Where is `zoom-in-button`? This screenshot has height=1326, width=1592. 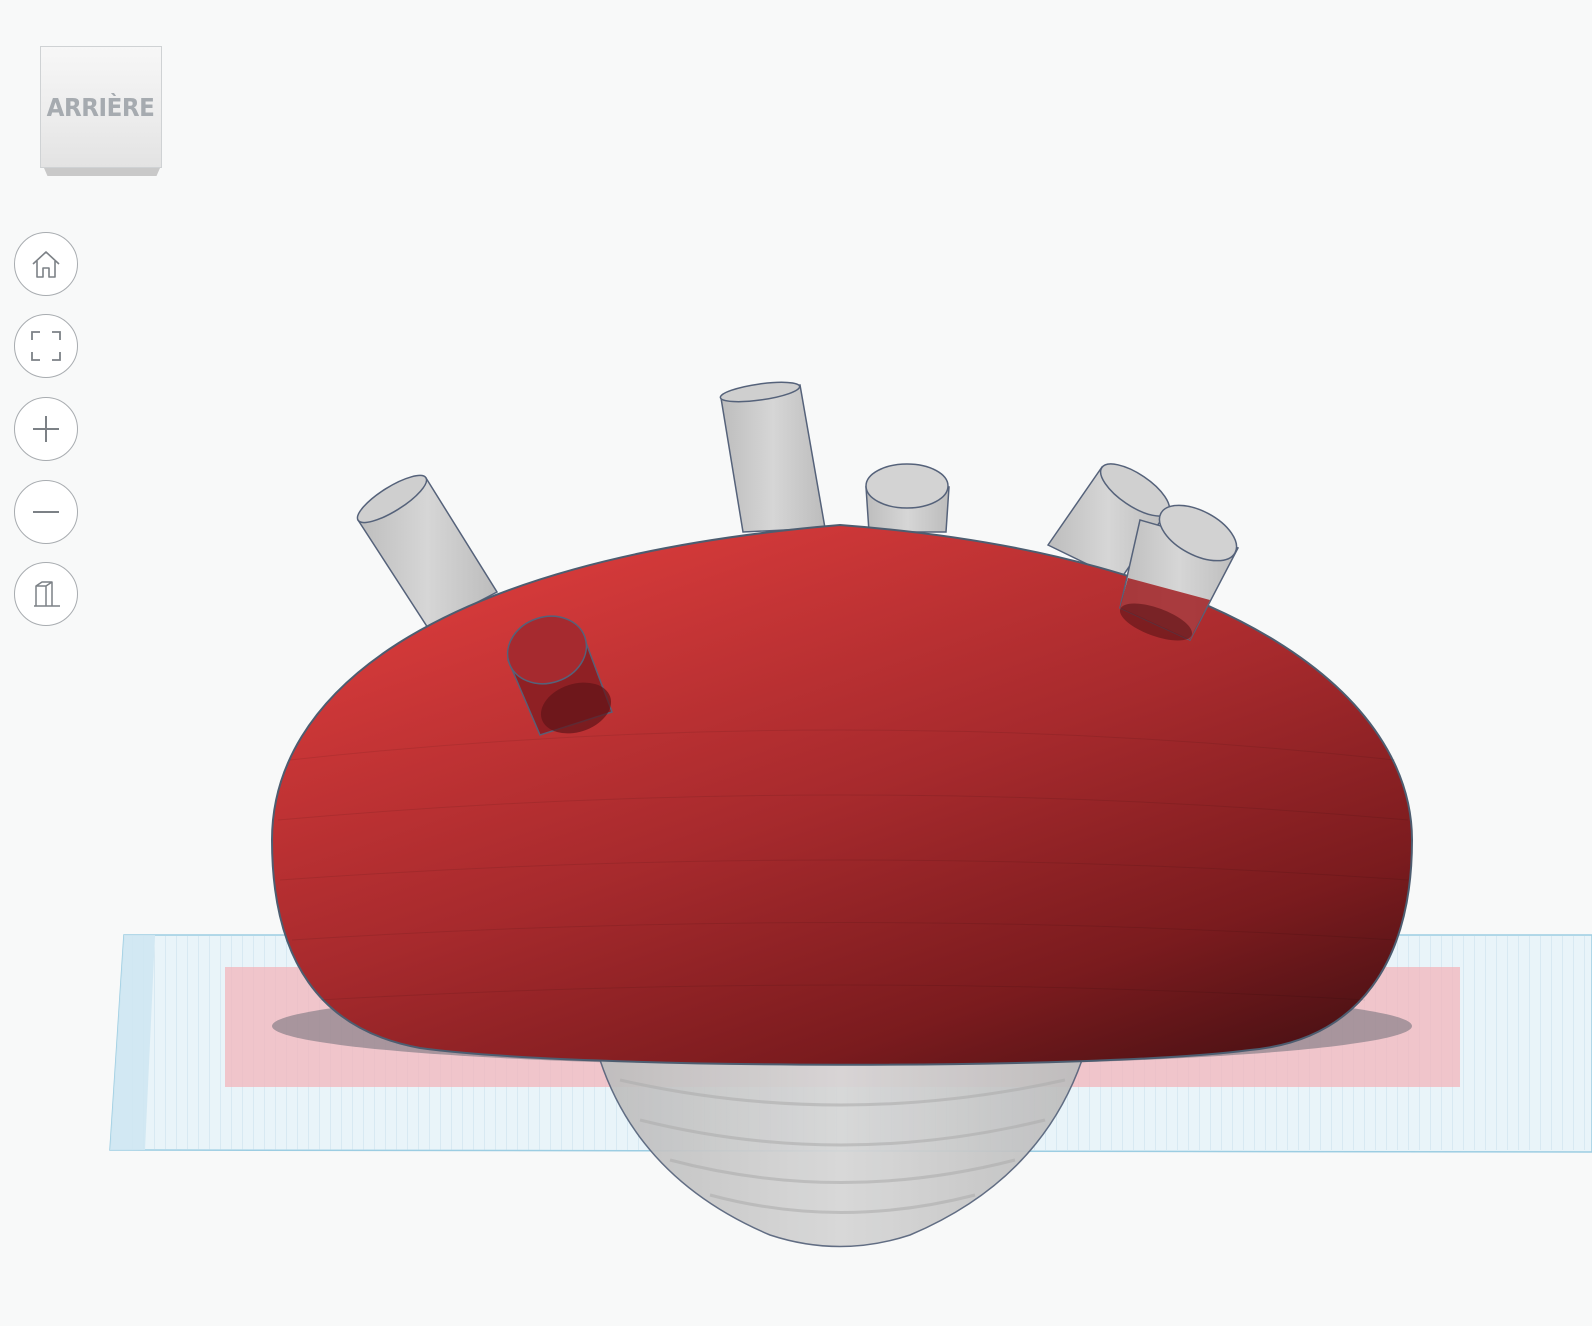
zoom-in-button is located at coordinates (46, 429).